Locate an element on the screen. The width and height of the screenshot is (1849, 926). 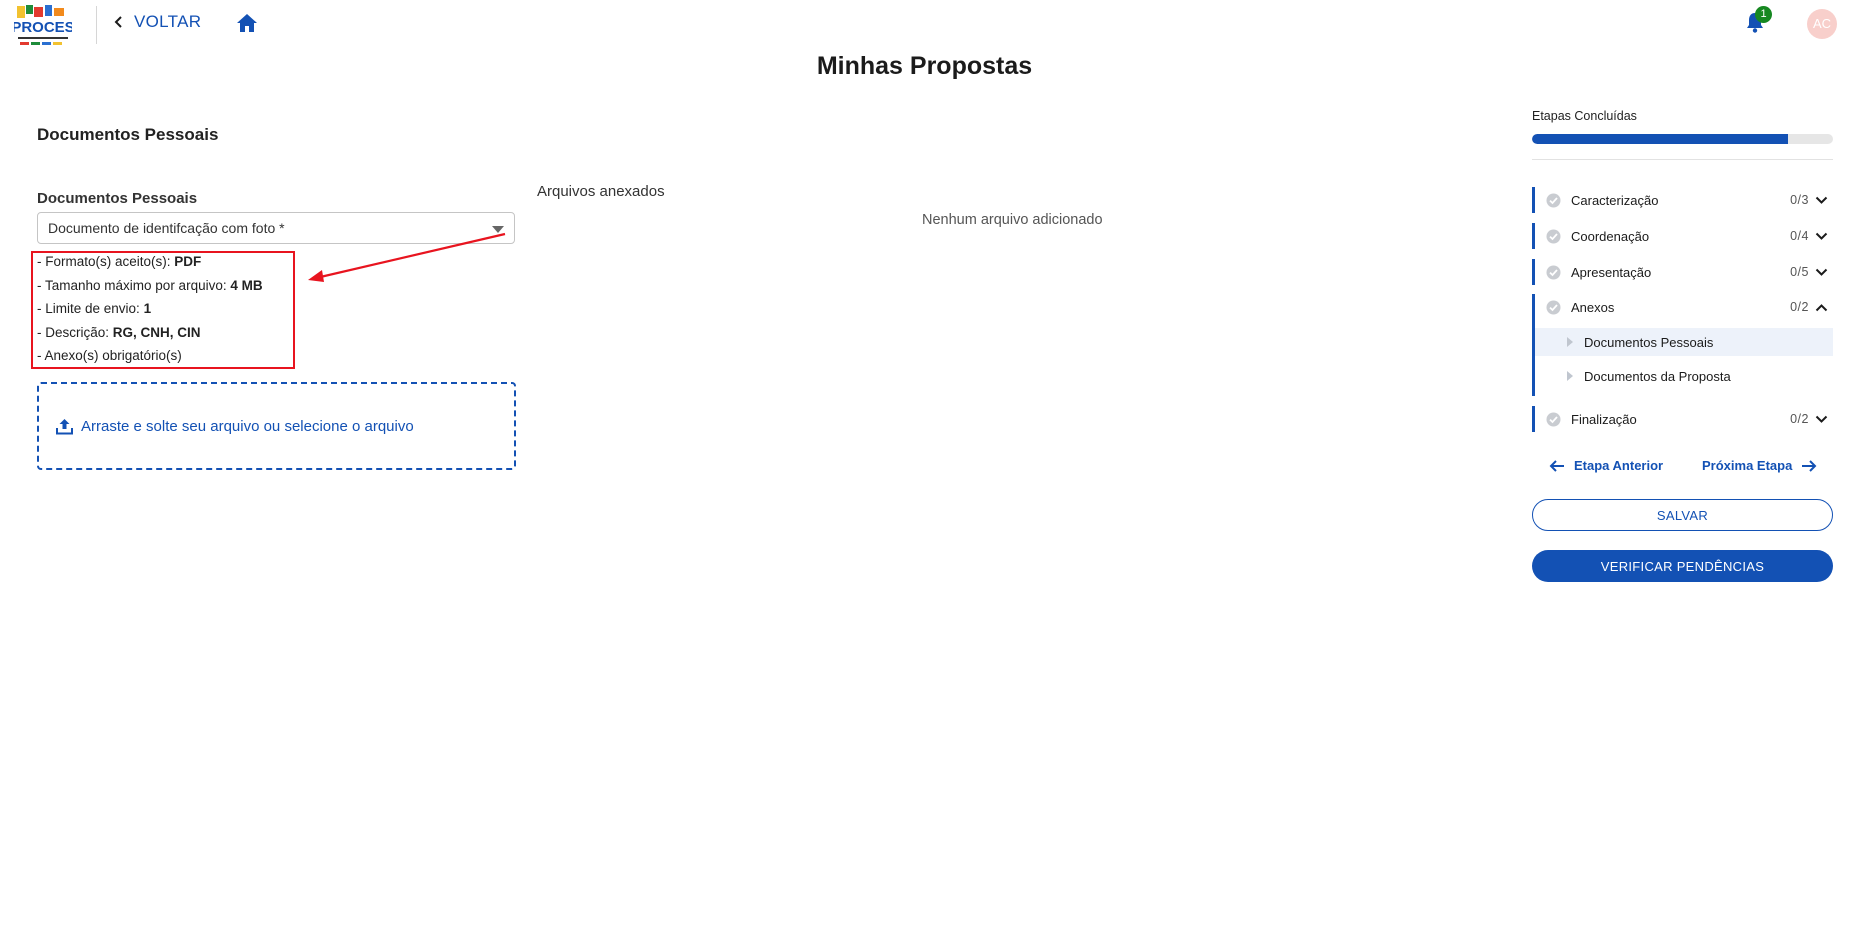
previous-step-label: Etapa Anterior is located at coordinates (1619, 465).